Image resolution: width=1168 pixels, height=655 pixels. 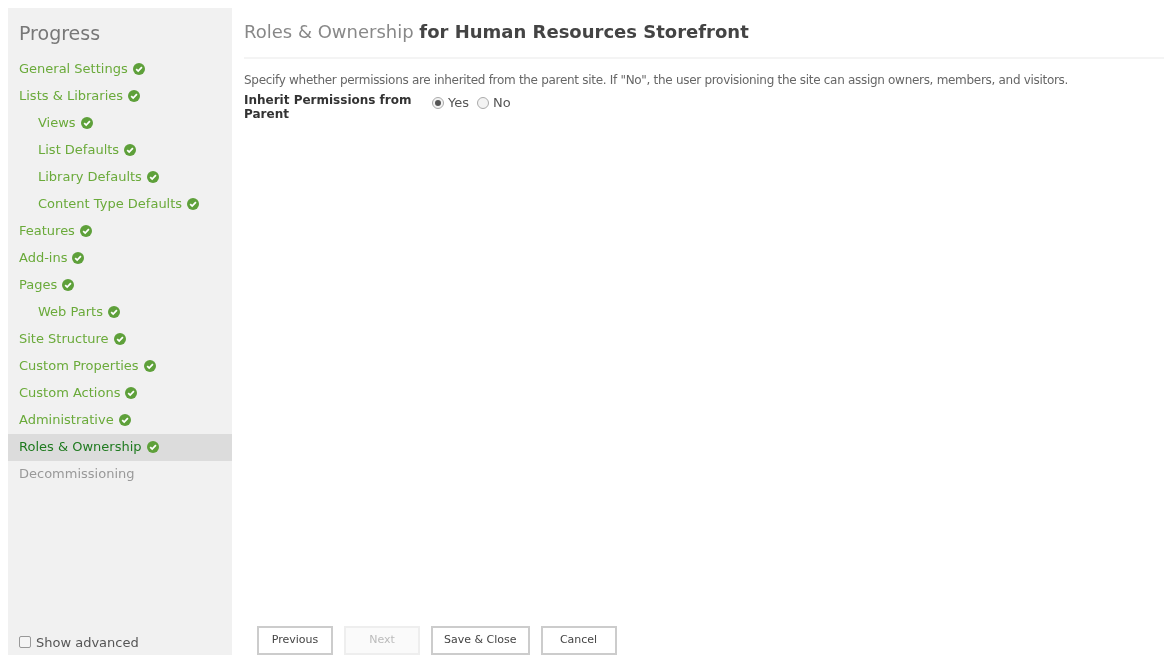 I want to click on sidebar-item: Administrative, so click(x=120, y=420).